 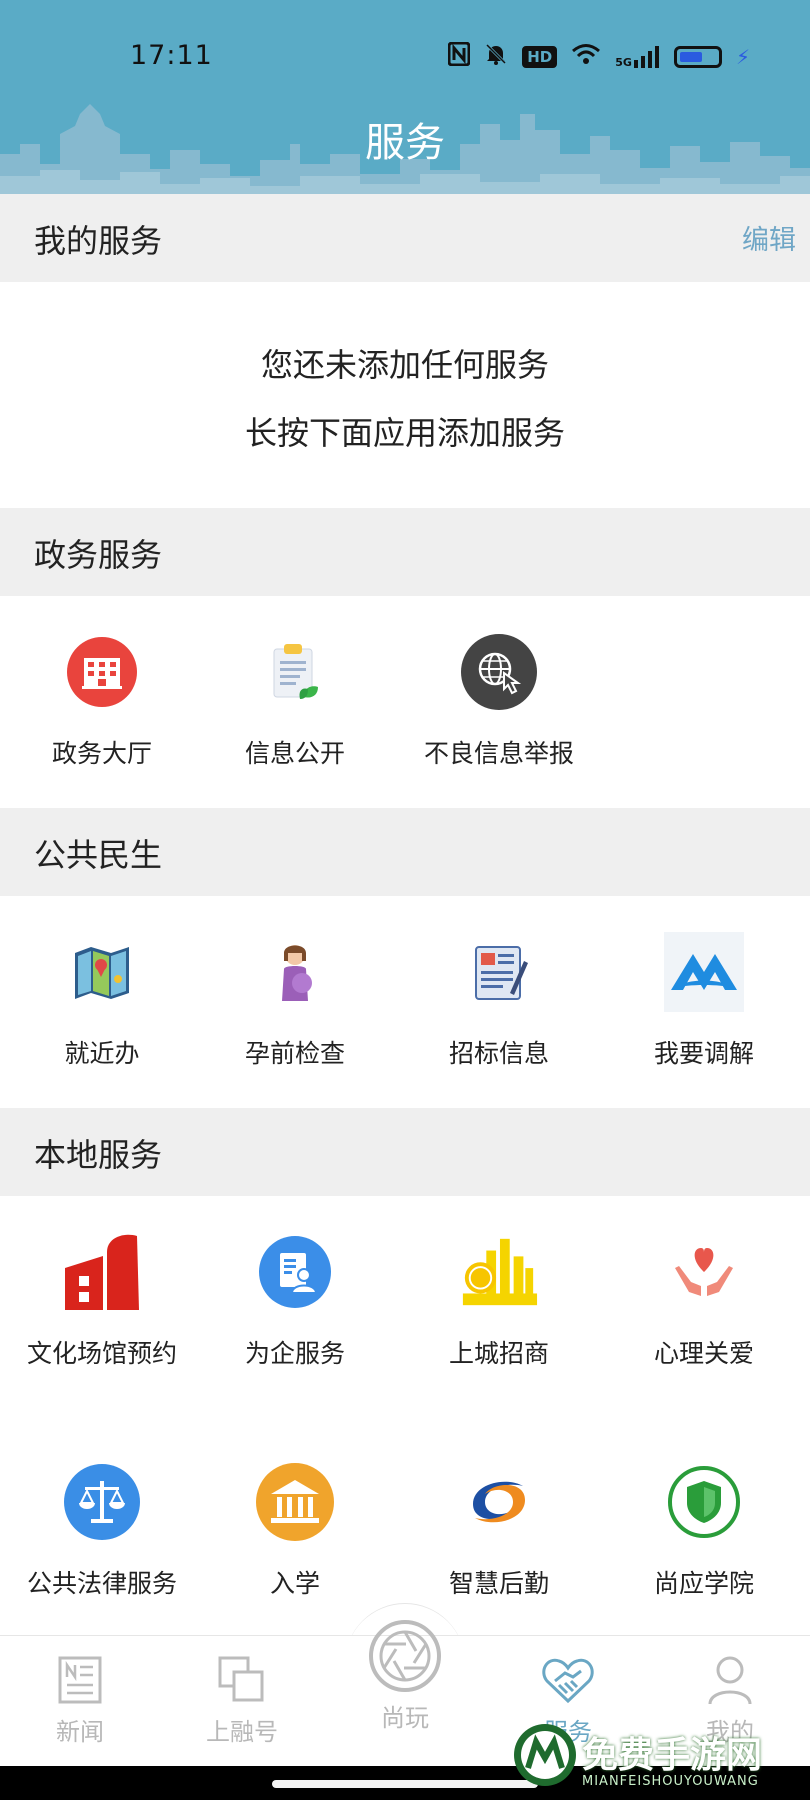 I want to click on service-shangcheng-zhaoshang: 上城招商, so click(x=499, y=1301).